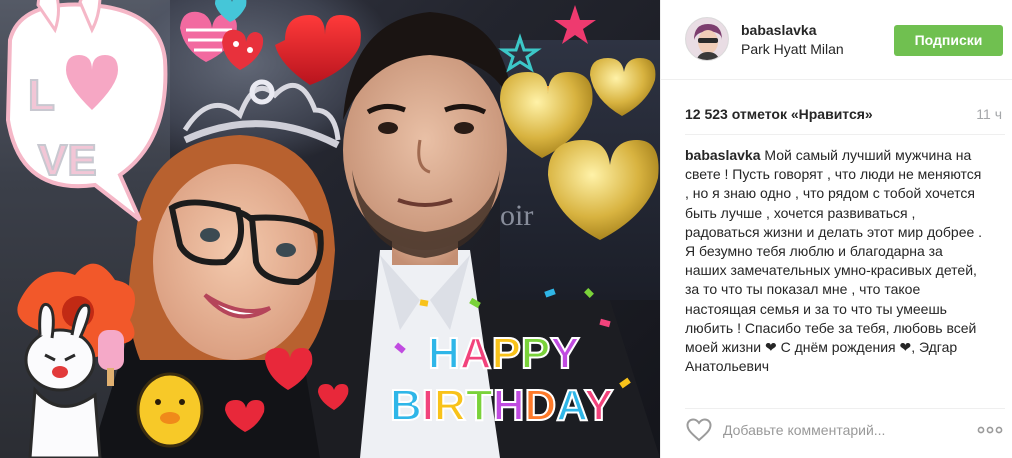 This screenshot has height=458, width=1012. What do you see at coordinates (261, 114) in the screenshot?
I see `tiara-sticker` at bounding box center [261, 114].